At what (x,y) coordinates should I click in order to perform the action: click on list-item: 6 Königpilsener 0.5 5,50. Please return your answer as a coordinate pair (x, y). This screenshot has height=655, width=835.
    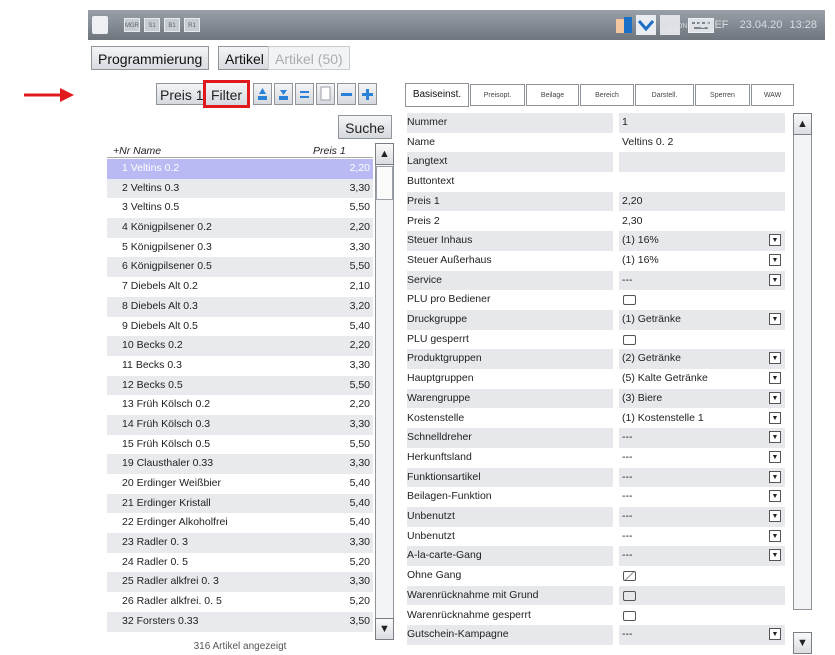
    Looking at the image, I should click on (240, 267).